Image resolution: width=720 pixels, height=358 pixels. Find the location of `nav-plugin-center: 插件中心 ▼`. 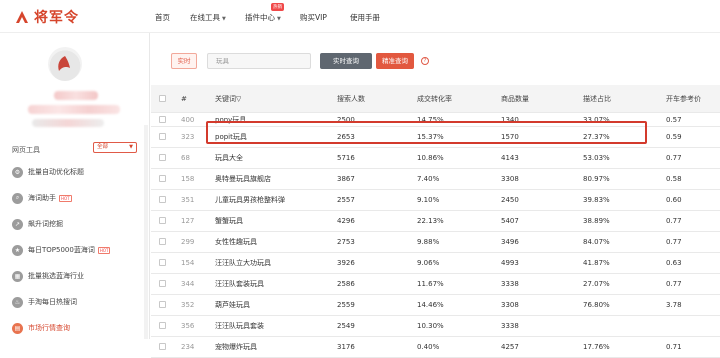

nav-plugin-center: 插件中心 ▼ is located at coordinates (263, 17).